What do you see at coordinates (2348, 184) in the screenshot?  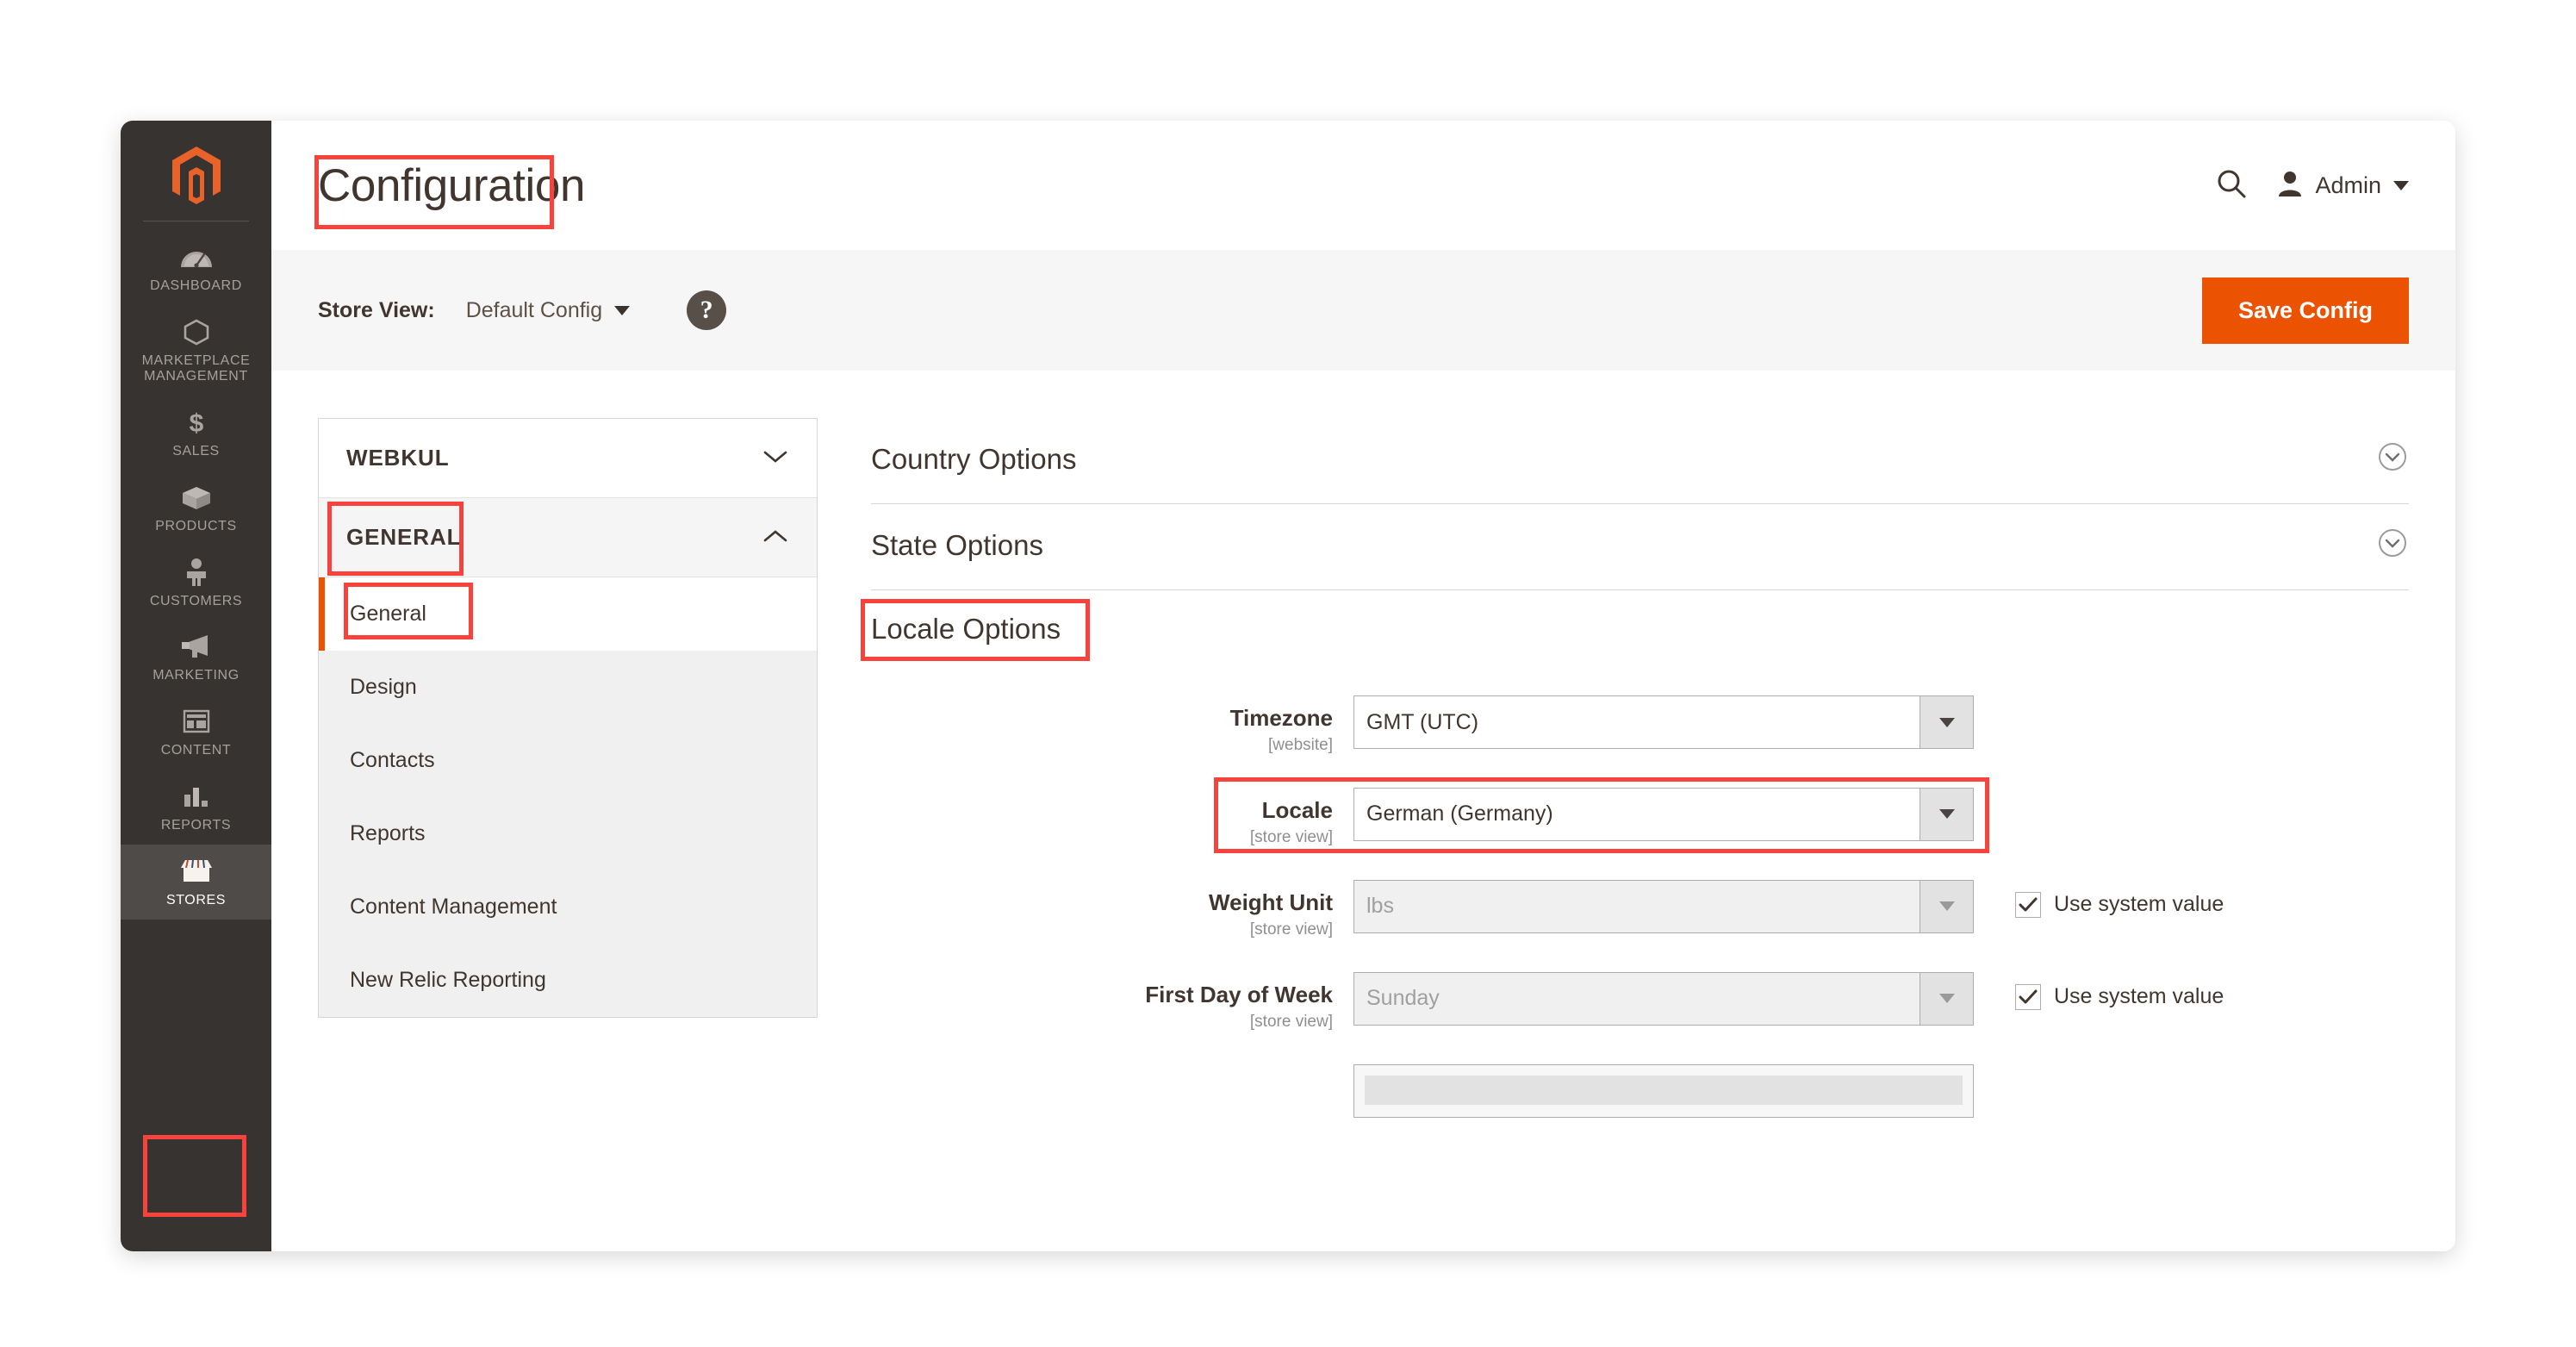 I see `admin-user-name: Admin` at bounding box center [2348, 184].